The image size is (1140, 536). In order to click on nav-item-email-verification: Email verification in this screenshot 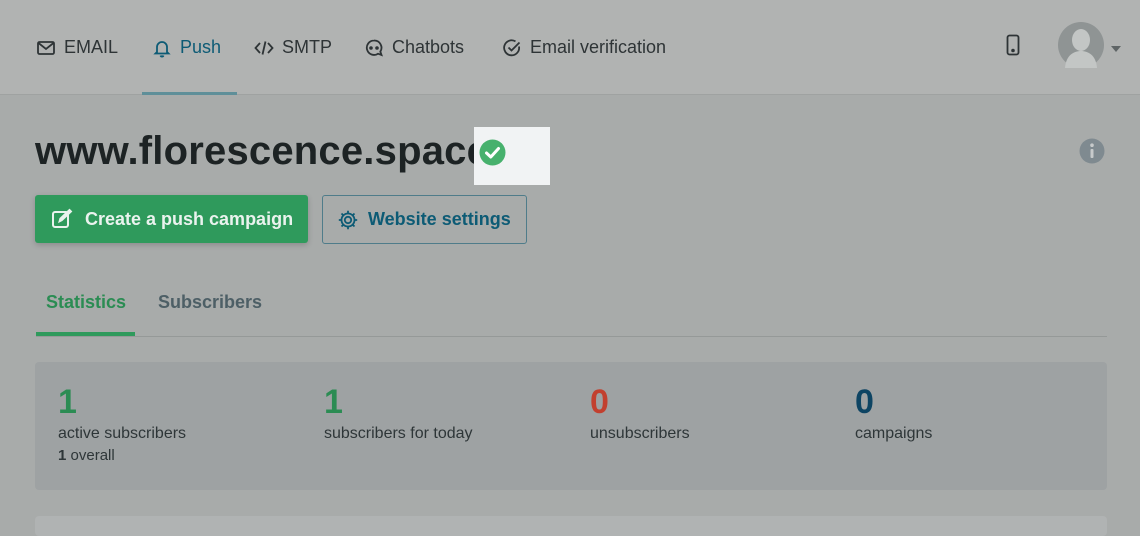, I will do `click(584, 47)`.